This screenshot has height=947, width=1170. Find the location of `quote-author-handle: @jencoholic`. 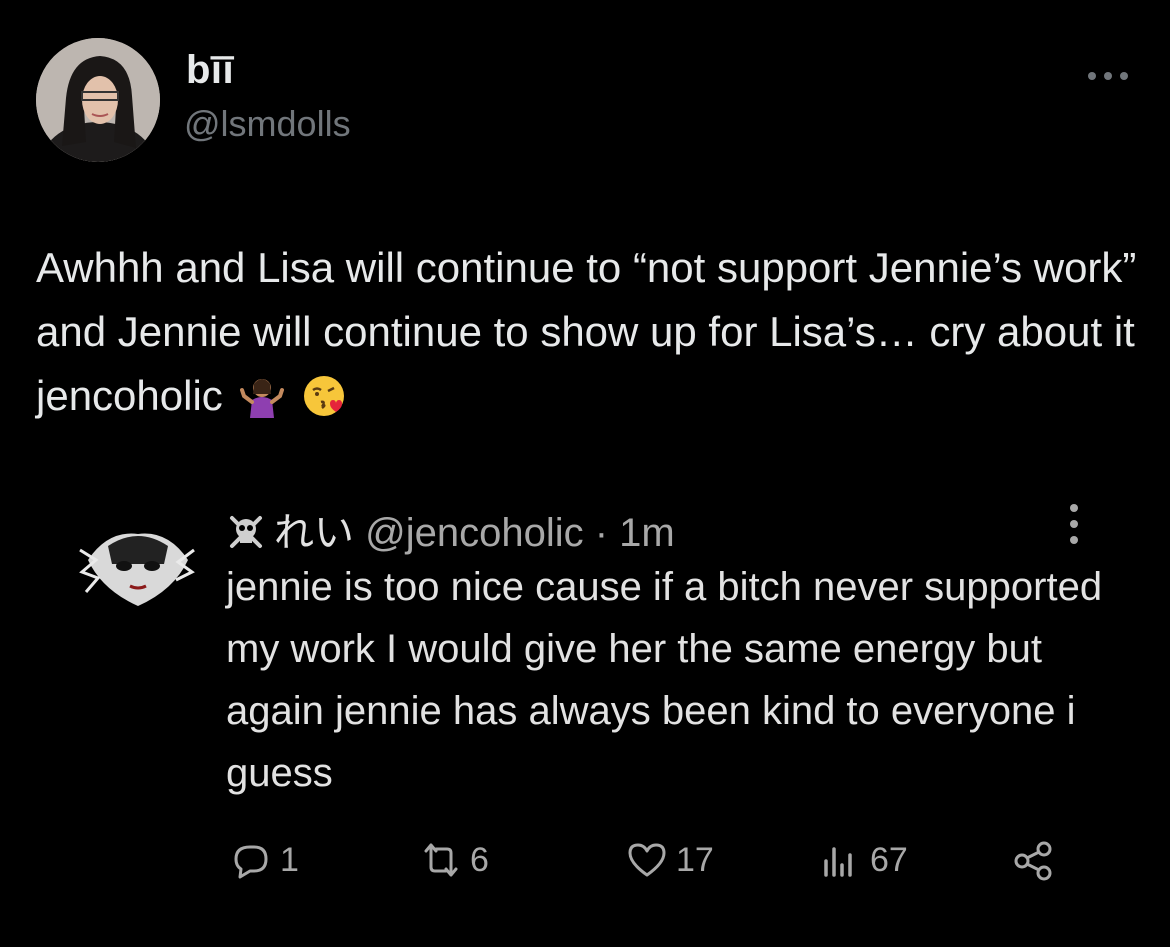

quote-author-handle: @jencoholic is located at coordinates (474, 533).